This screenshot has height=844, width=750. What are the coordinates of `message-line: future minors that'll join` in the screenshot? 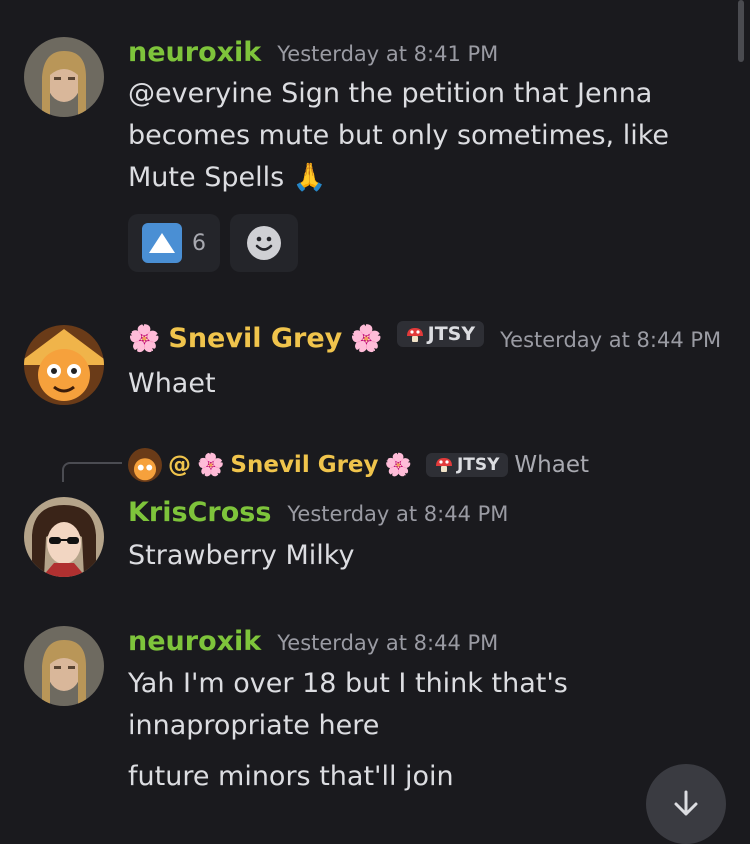 It's located at (291, 776).